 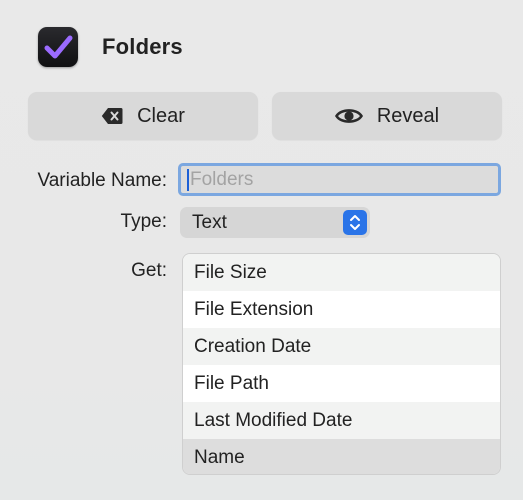 What do you see at coordinates (149, 270) in the screenshot?
I see `get-label: Get:` at bounding box center [149, 270].